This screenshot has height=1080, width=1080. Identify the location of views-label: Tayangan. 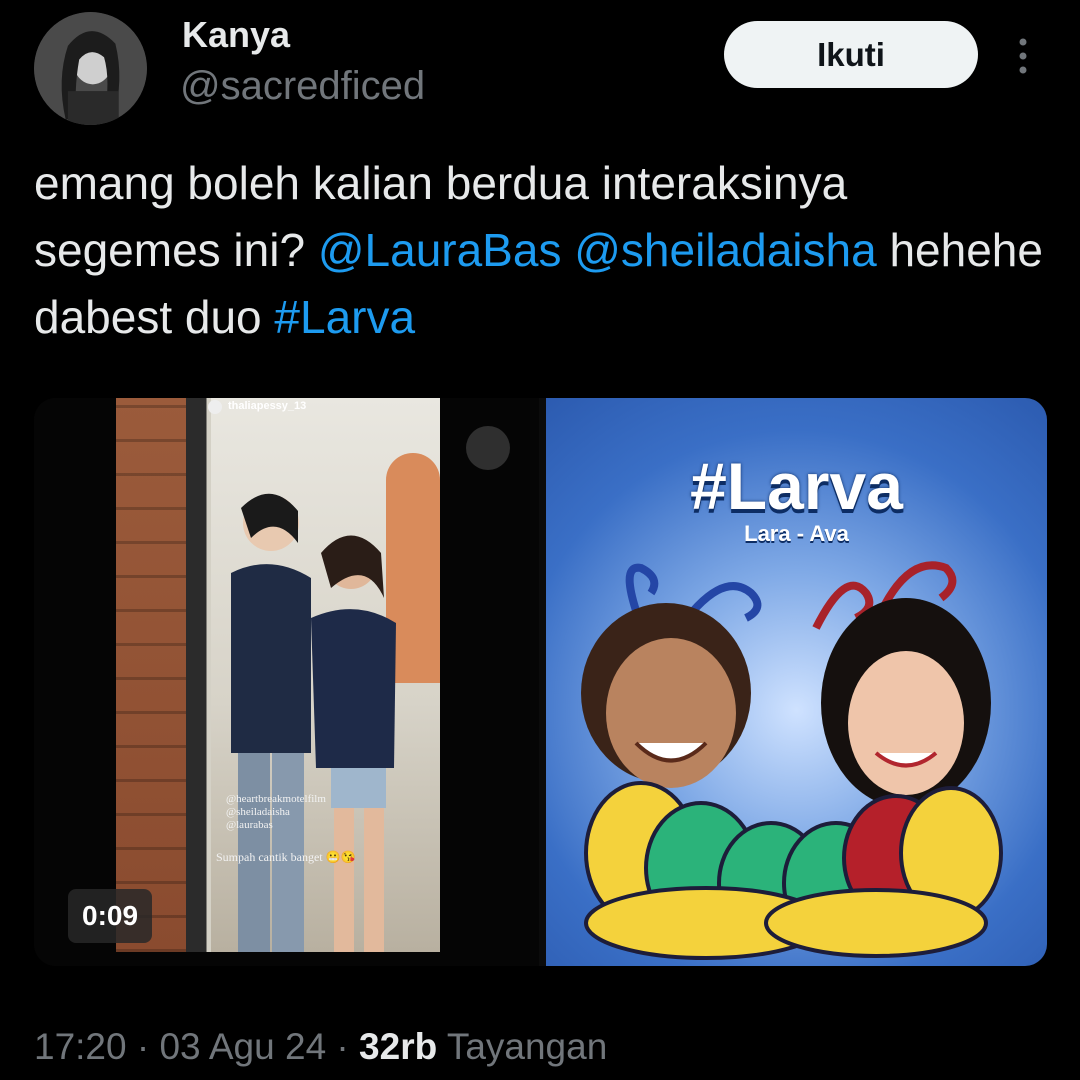
(522, 1046).